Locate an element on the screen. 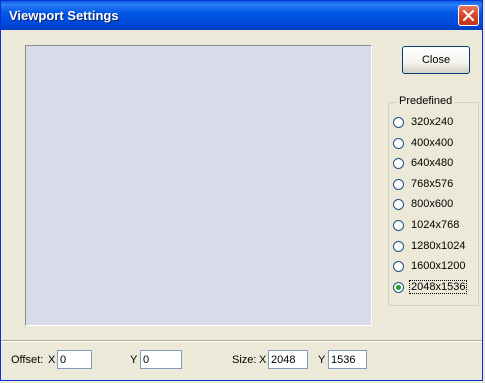 The width and height of the screenshot is (485, 383). radio-option-label: 400x400 is located at coordinates (432, 143).